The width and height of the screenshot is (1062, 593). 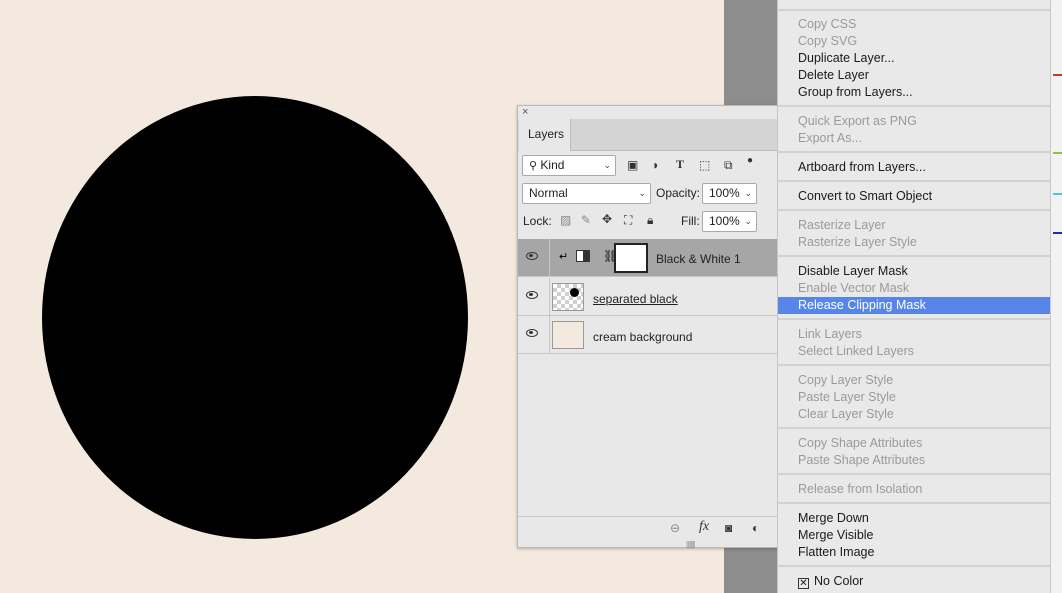 I want to click on lock-position-icon: ✥, so click(x=607, y=219).